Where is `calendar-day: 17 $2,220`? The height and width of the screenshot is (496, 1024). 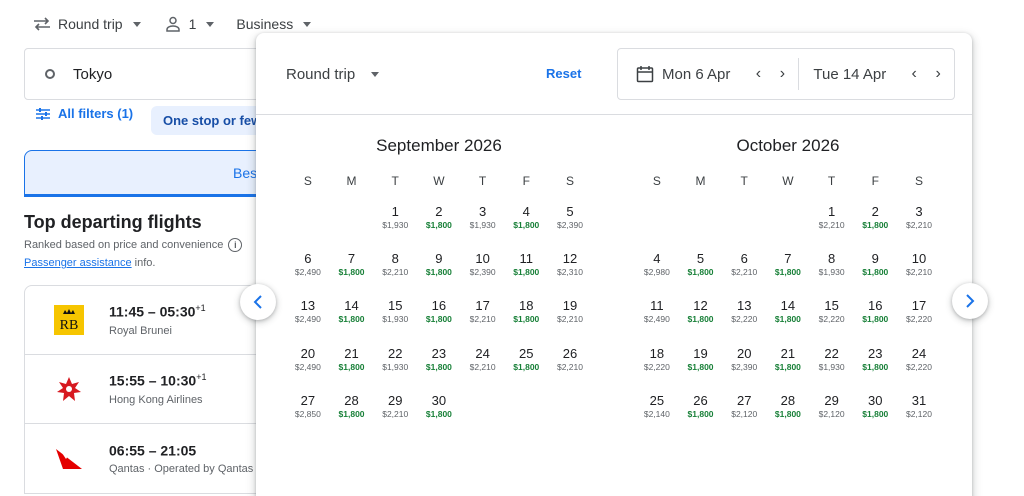 calendar-day: 17 $2,220 is located at coordinates (919, 313).